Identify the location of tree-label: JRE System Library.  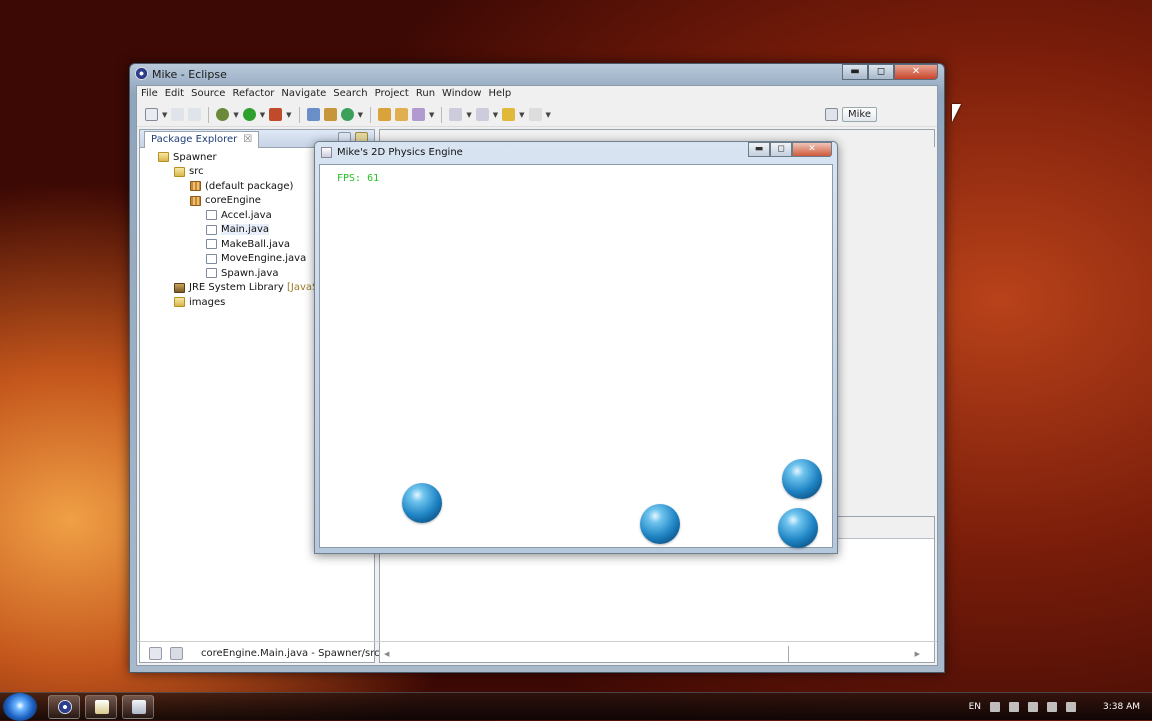
(236, 288).